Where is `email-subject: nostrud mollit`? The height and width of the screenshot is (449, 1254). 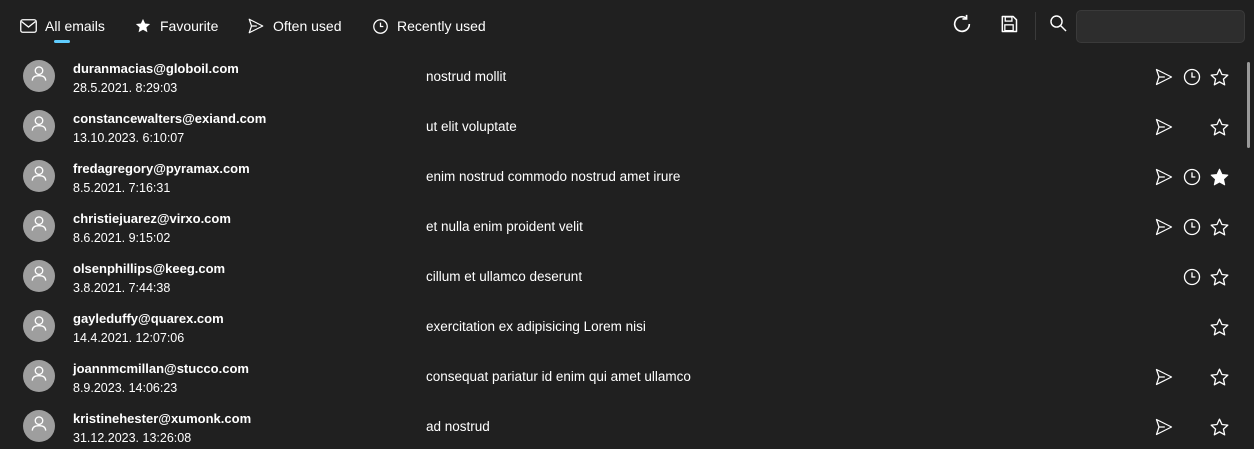 email-subject: nostrud mollit is located at coordinates (466, 76).